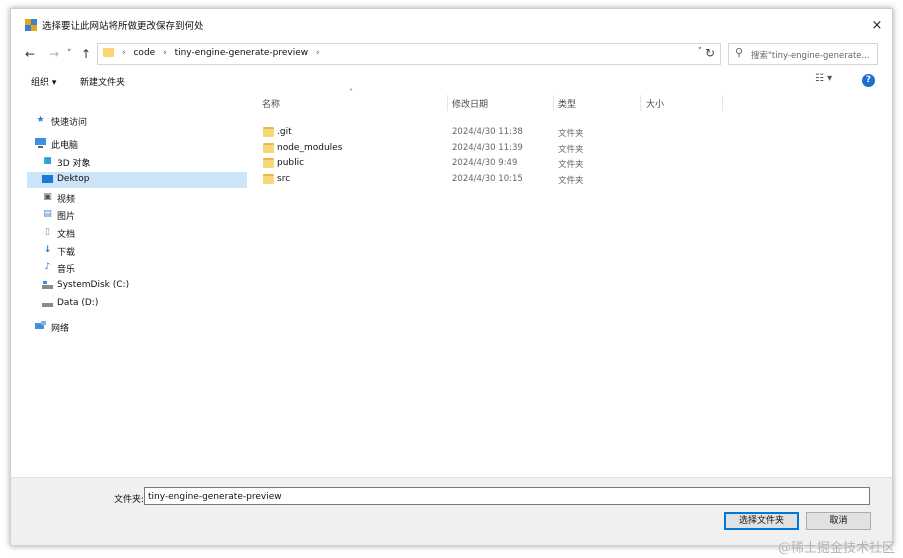 This screenshot has width=903, height=558. What do you see at coordinates (739, 52) in the screenshot?
I see `search-icon: ⚲` at bounding box center [739, 52].